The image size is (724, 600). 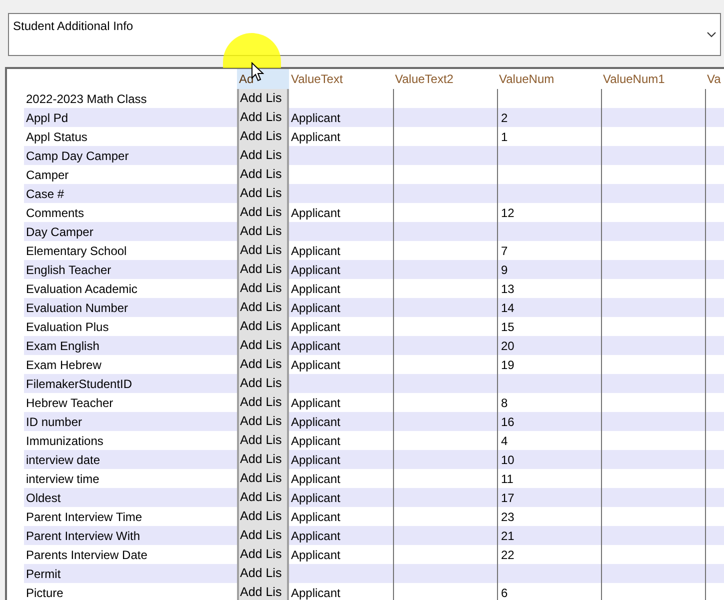 What do you see at coordinates (67, 327) in the screenshot?
I see `table-cell-text: Evaluation Plus` at bounding box center [67, 327].